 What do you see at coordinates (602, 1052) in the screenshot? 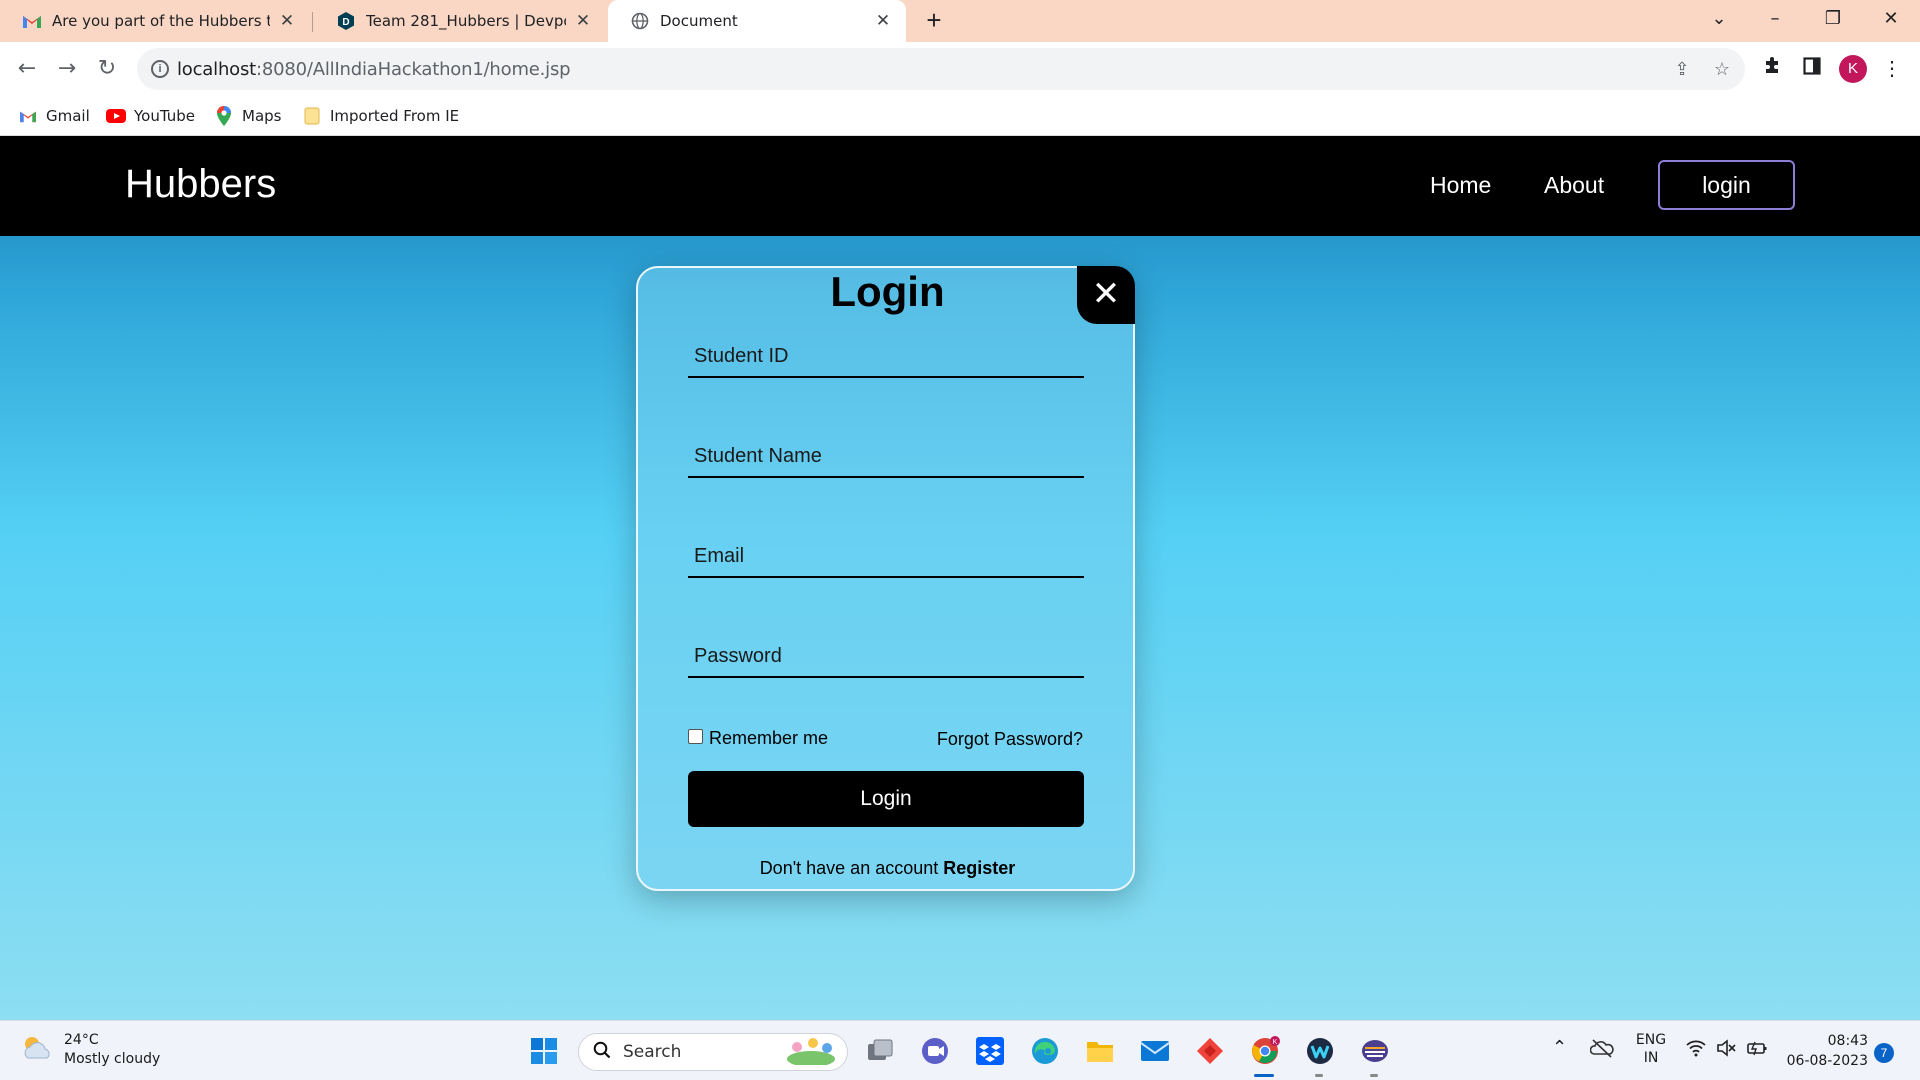
I see `search-icon` at bounding box center [602, 1052].